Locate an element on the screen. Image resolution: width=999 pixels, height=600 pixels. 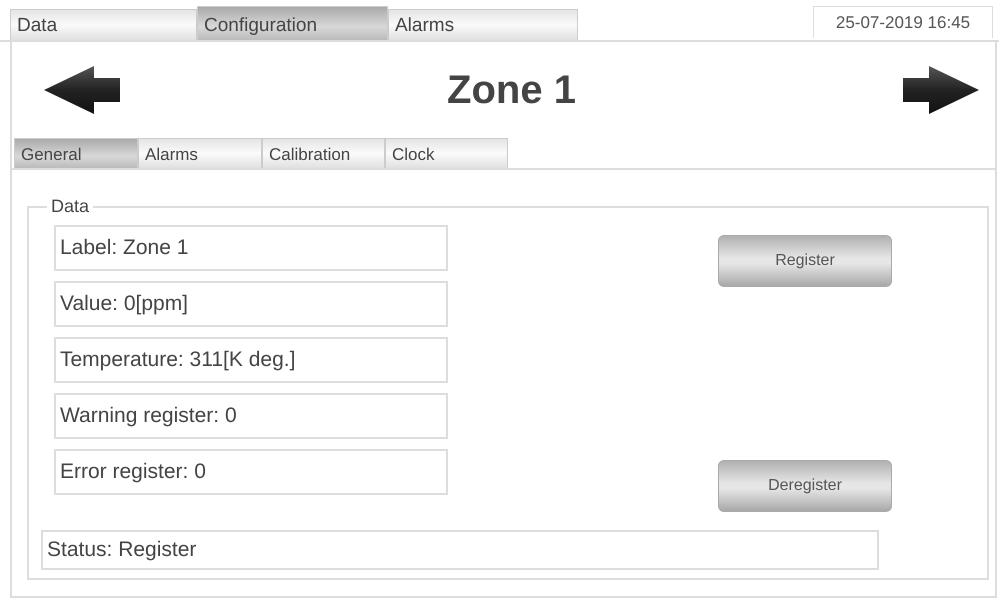
data-field: Temperature: 311[K deg.] is located at coordinates (251, 360).